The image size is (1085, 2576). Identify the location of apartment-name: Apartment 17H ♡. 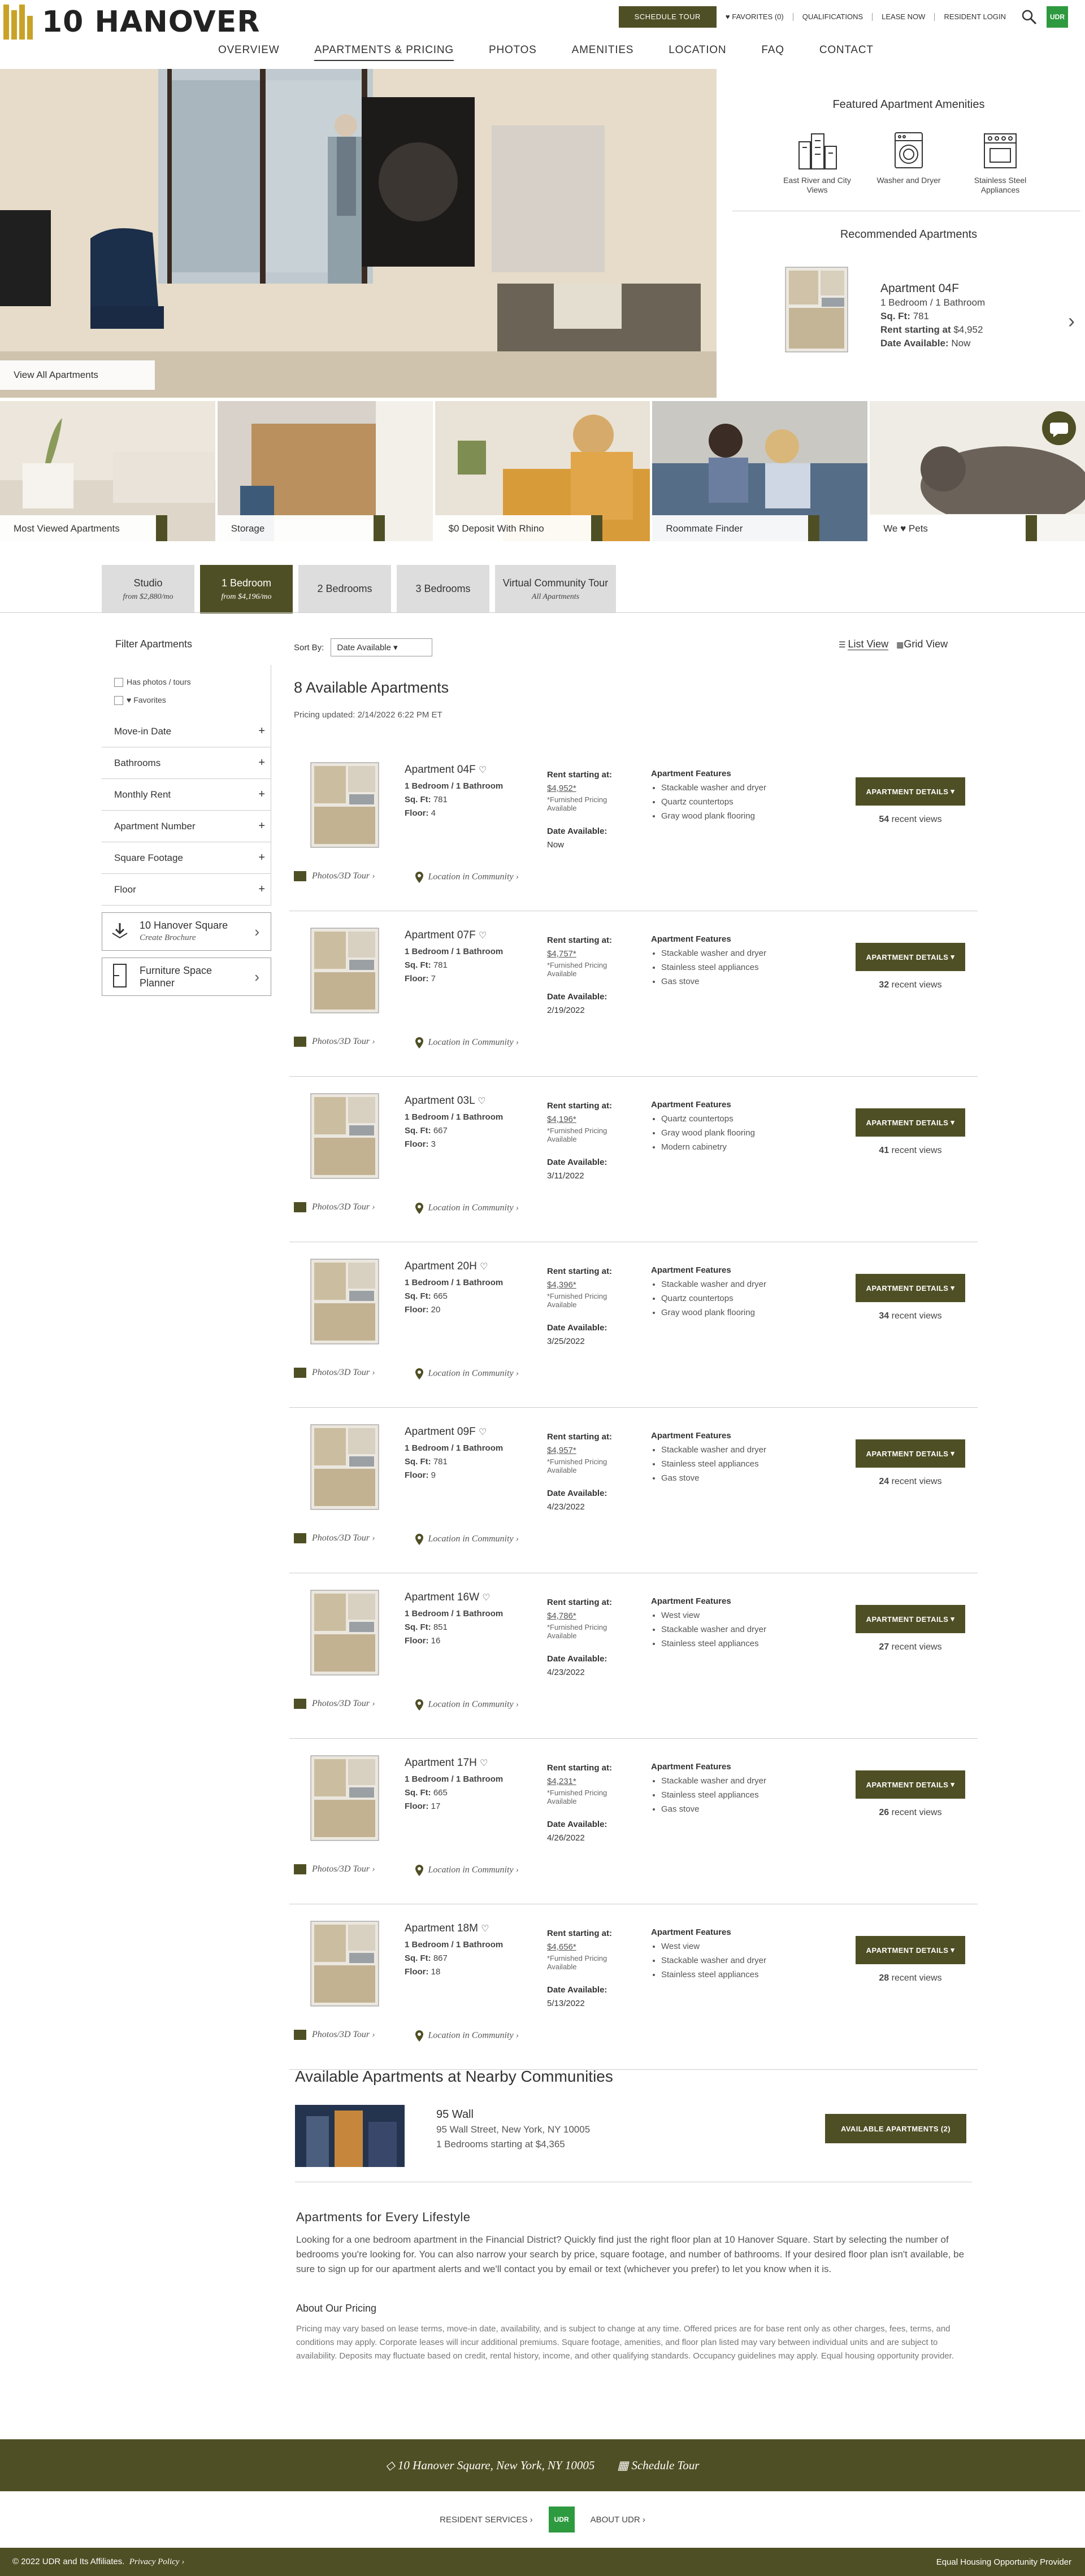
(446, 1763).